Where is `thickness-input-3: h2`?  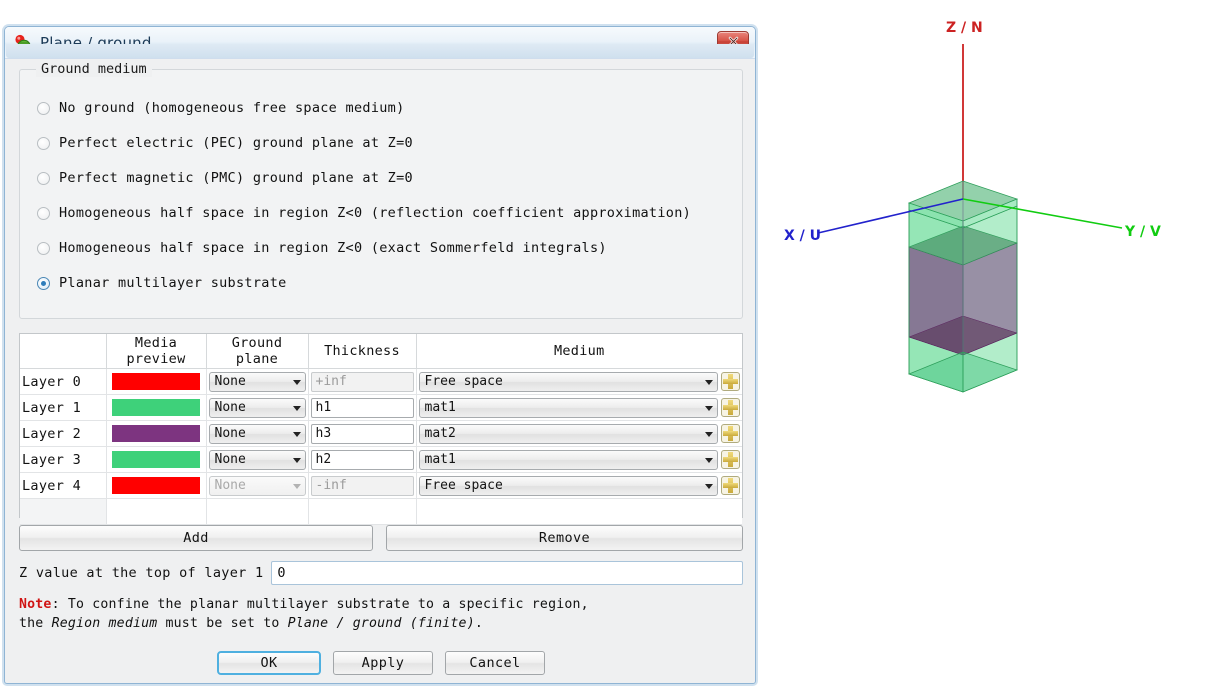
thickness-input-3: h2 is located at coordinates (362, 459).